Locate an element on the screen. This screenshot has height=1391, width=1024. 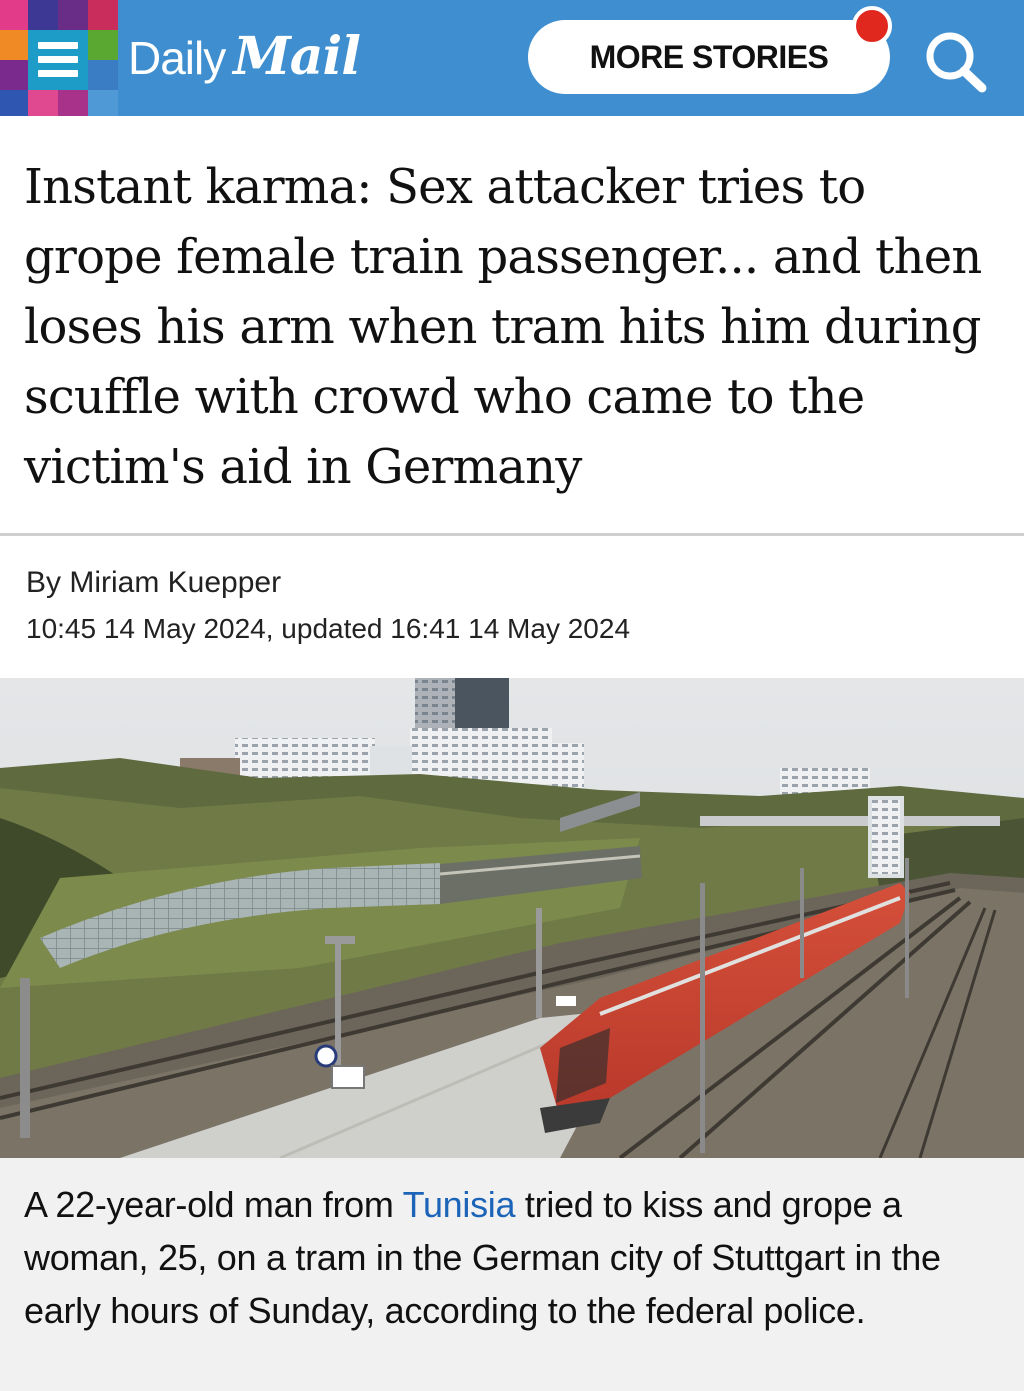
notification-dot-icon is located at coordinates (872, 26).